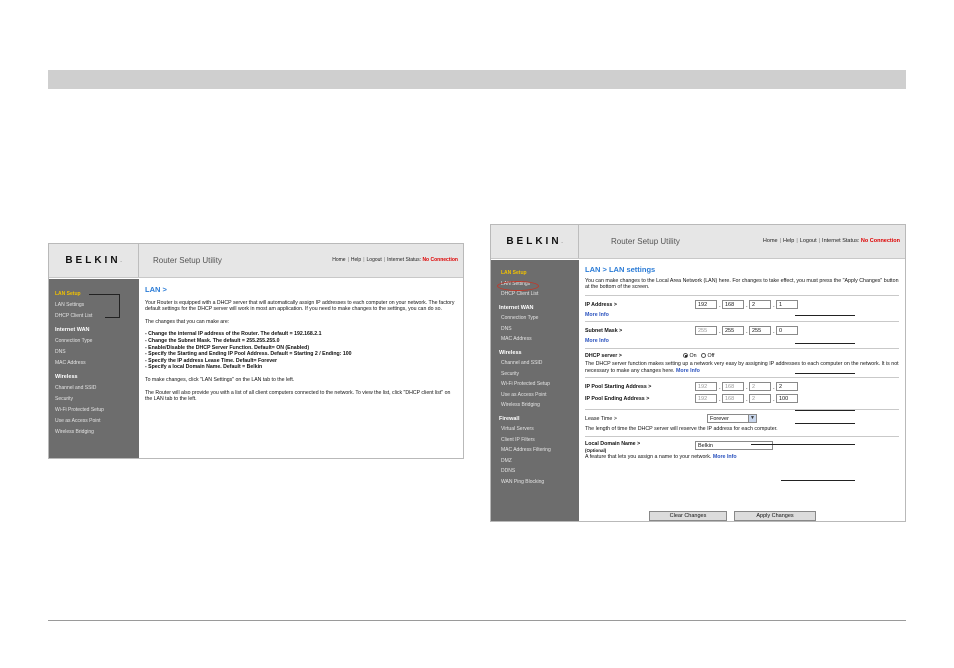 The image size is (954, 668). I want to click on ip-address-row: IP Address > 192. 168. 2. 1, so click(742, 305).